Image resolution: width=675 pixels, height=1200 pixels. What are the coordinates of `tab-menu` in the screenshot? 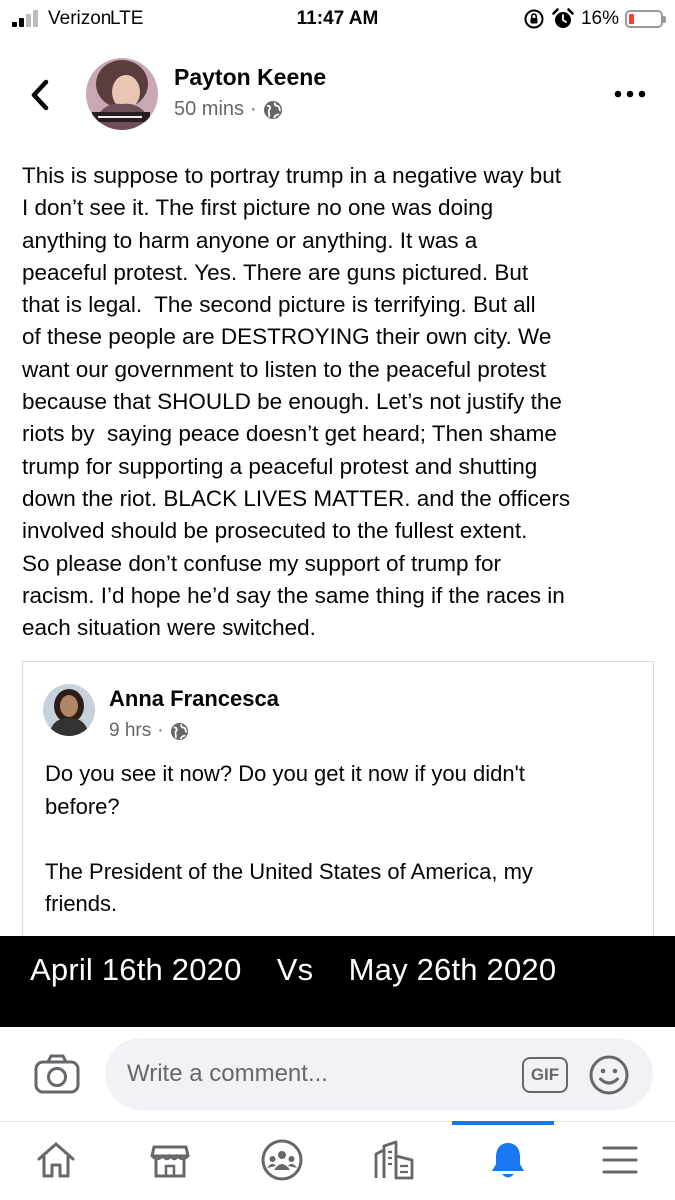 It's located at (619, 1161).